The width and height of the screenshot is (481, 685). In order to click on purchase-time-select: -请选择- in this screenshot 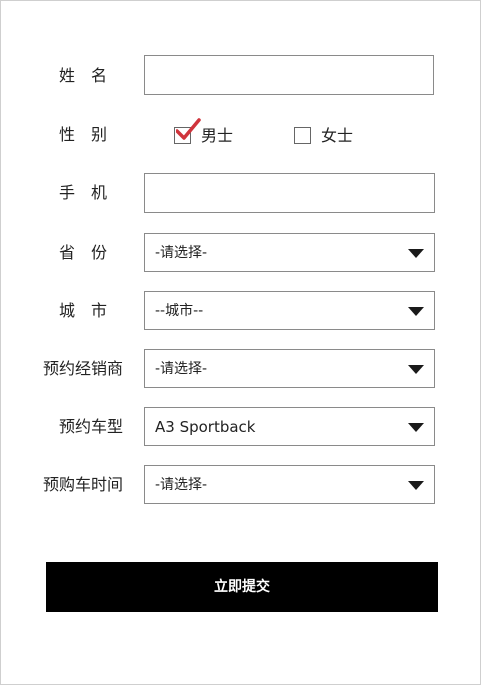, I will do `click(289, 484)`.